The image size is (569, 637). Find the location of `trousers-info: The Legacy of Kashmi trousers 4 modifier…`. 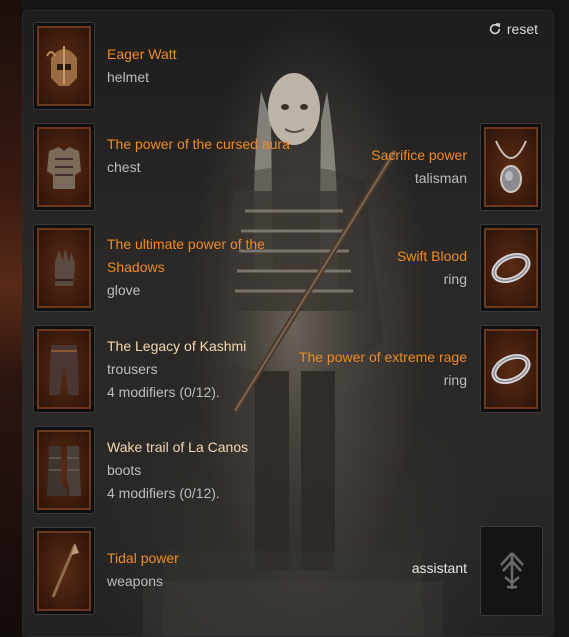

trousers-info: The Legacy of Kashmi trousers 4 modifier… is located at coordinates (176, 369).